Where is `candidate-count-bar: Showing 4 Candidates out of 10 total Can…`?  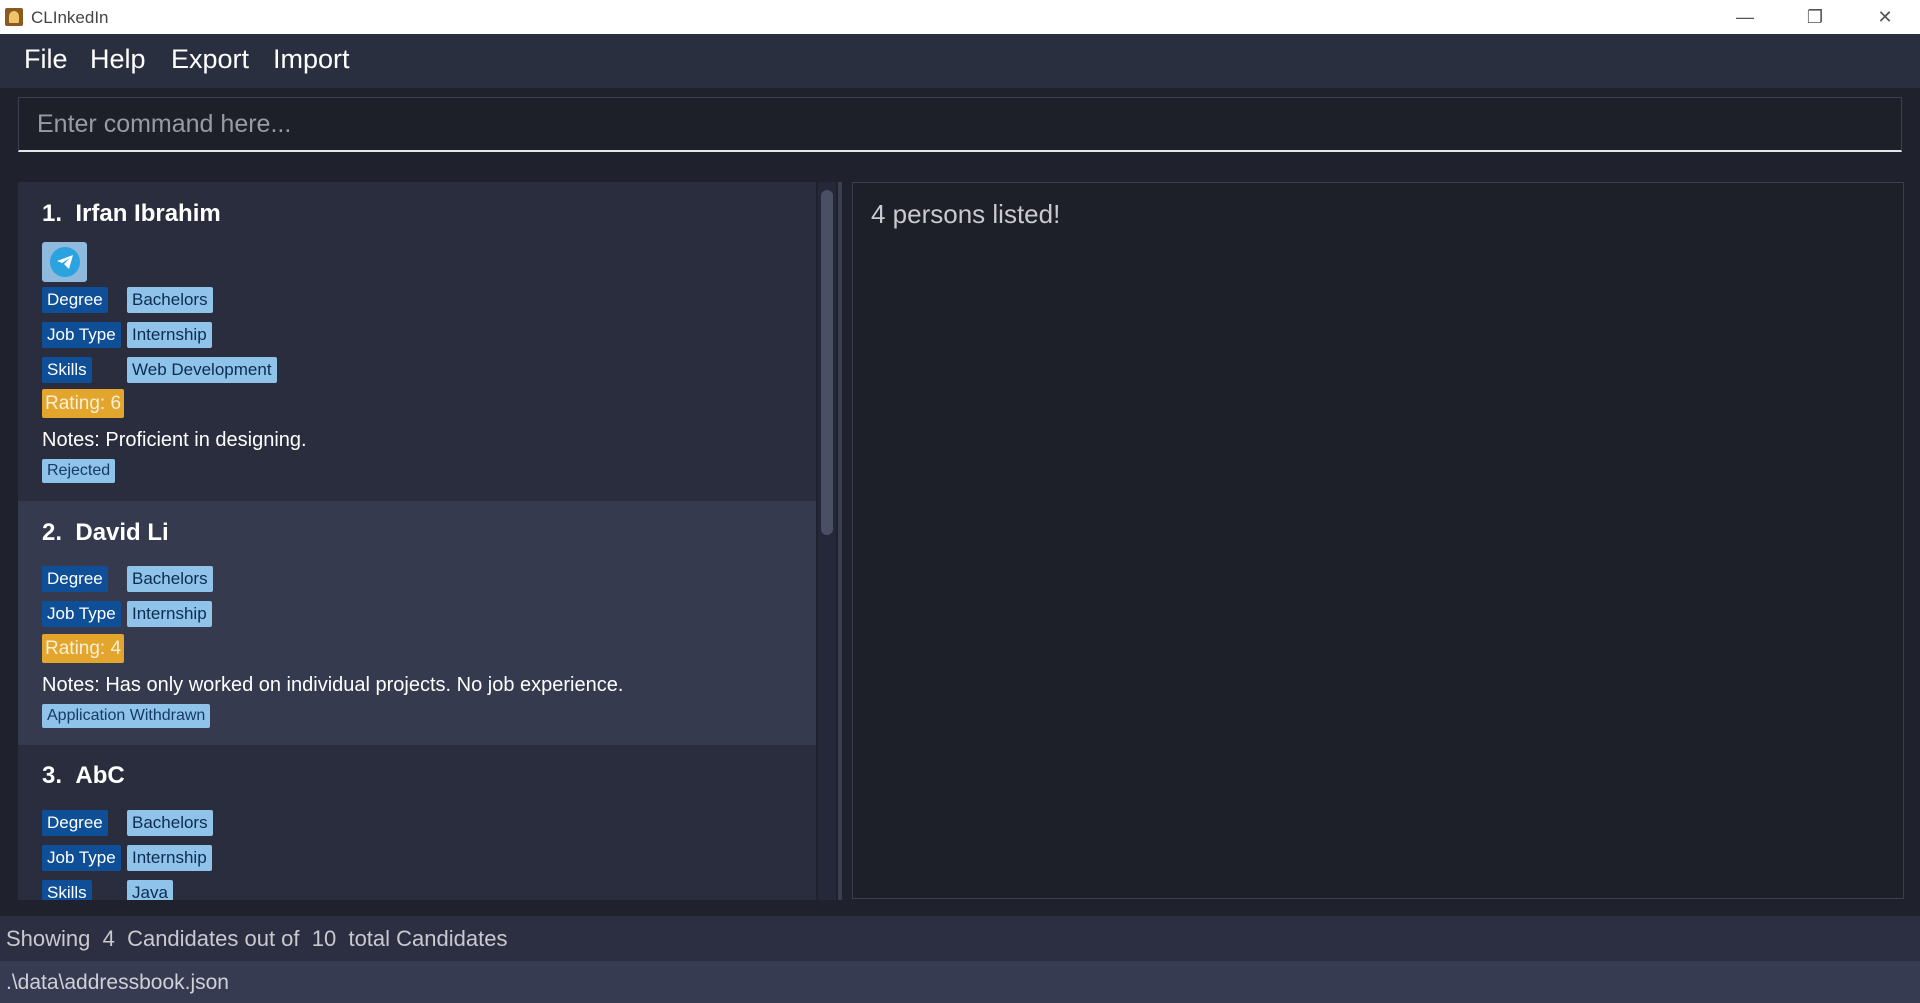 candidate-count-bar: Showing 4 Candidates out of 10 total Can… is located at coordinates (960, 938).